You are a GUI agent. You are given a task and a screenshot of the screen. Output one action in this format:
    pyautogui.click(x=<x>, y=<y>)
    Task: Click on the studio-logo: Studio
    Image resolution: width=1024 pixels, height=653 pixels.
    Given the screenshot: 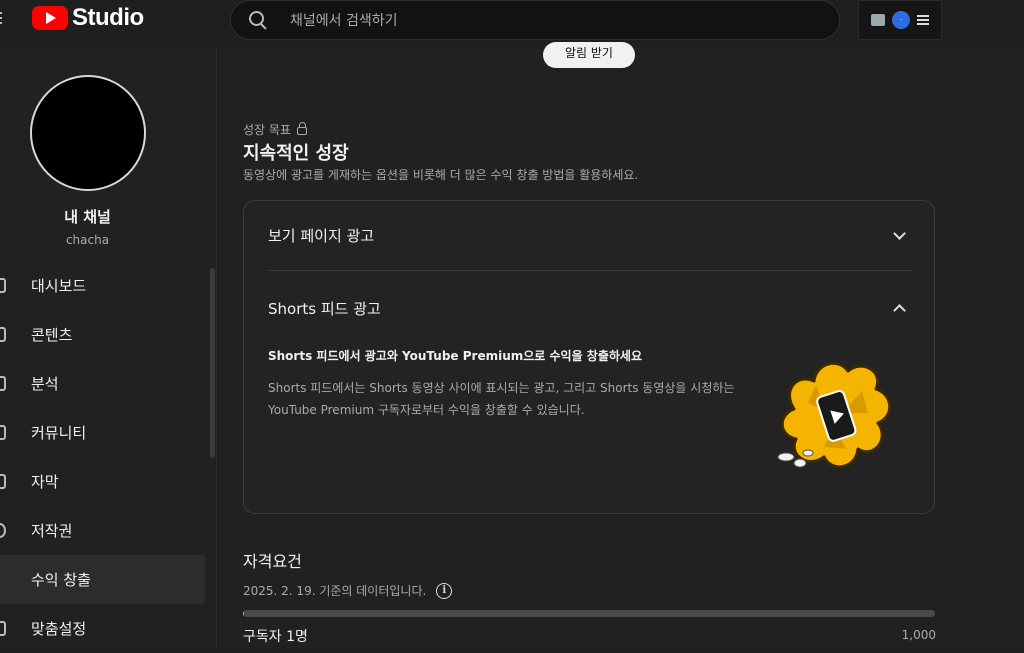 What is the action you would take?
    pyautogui.click(x=88, y=18)
    